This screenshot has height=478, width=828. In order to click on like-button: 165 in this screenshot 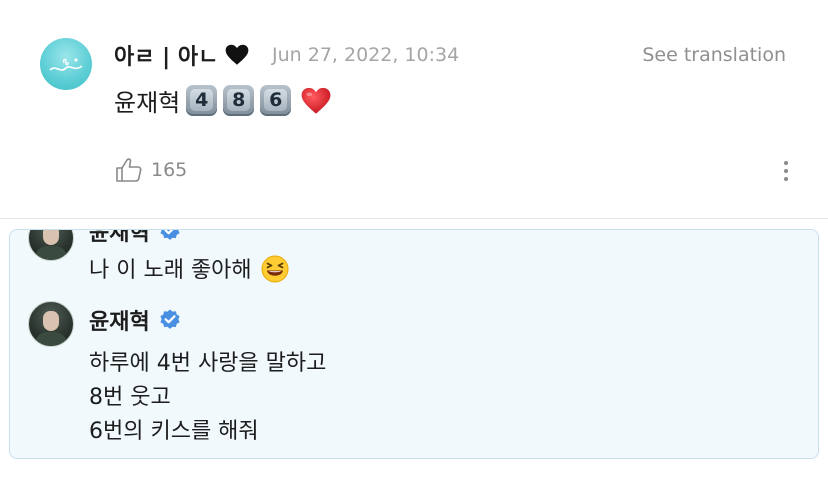, I will do `click(151, 170)`.